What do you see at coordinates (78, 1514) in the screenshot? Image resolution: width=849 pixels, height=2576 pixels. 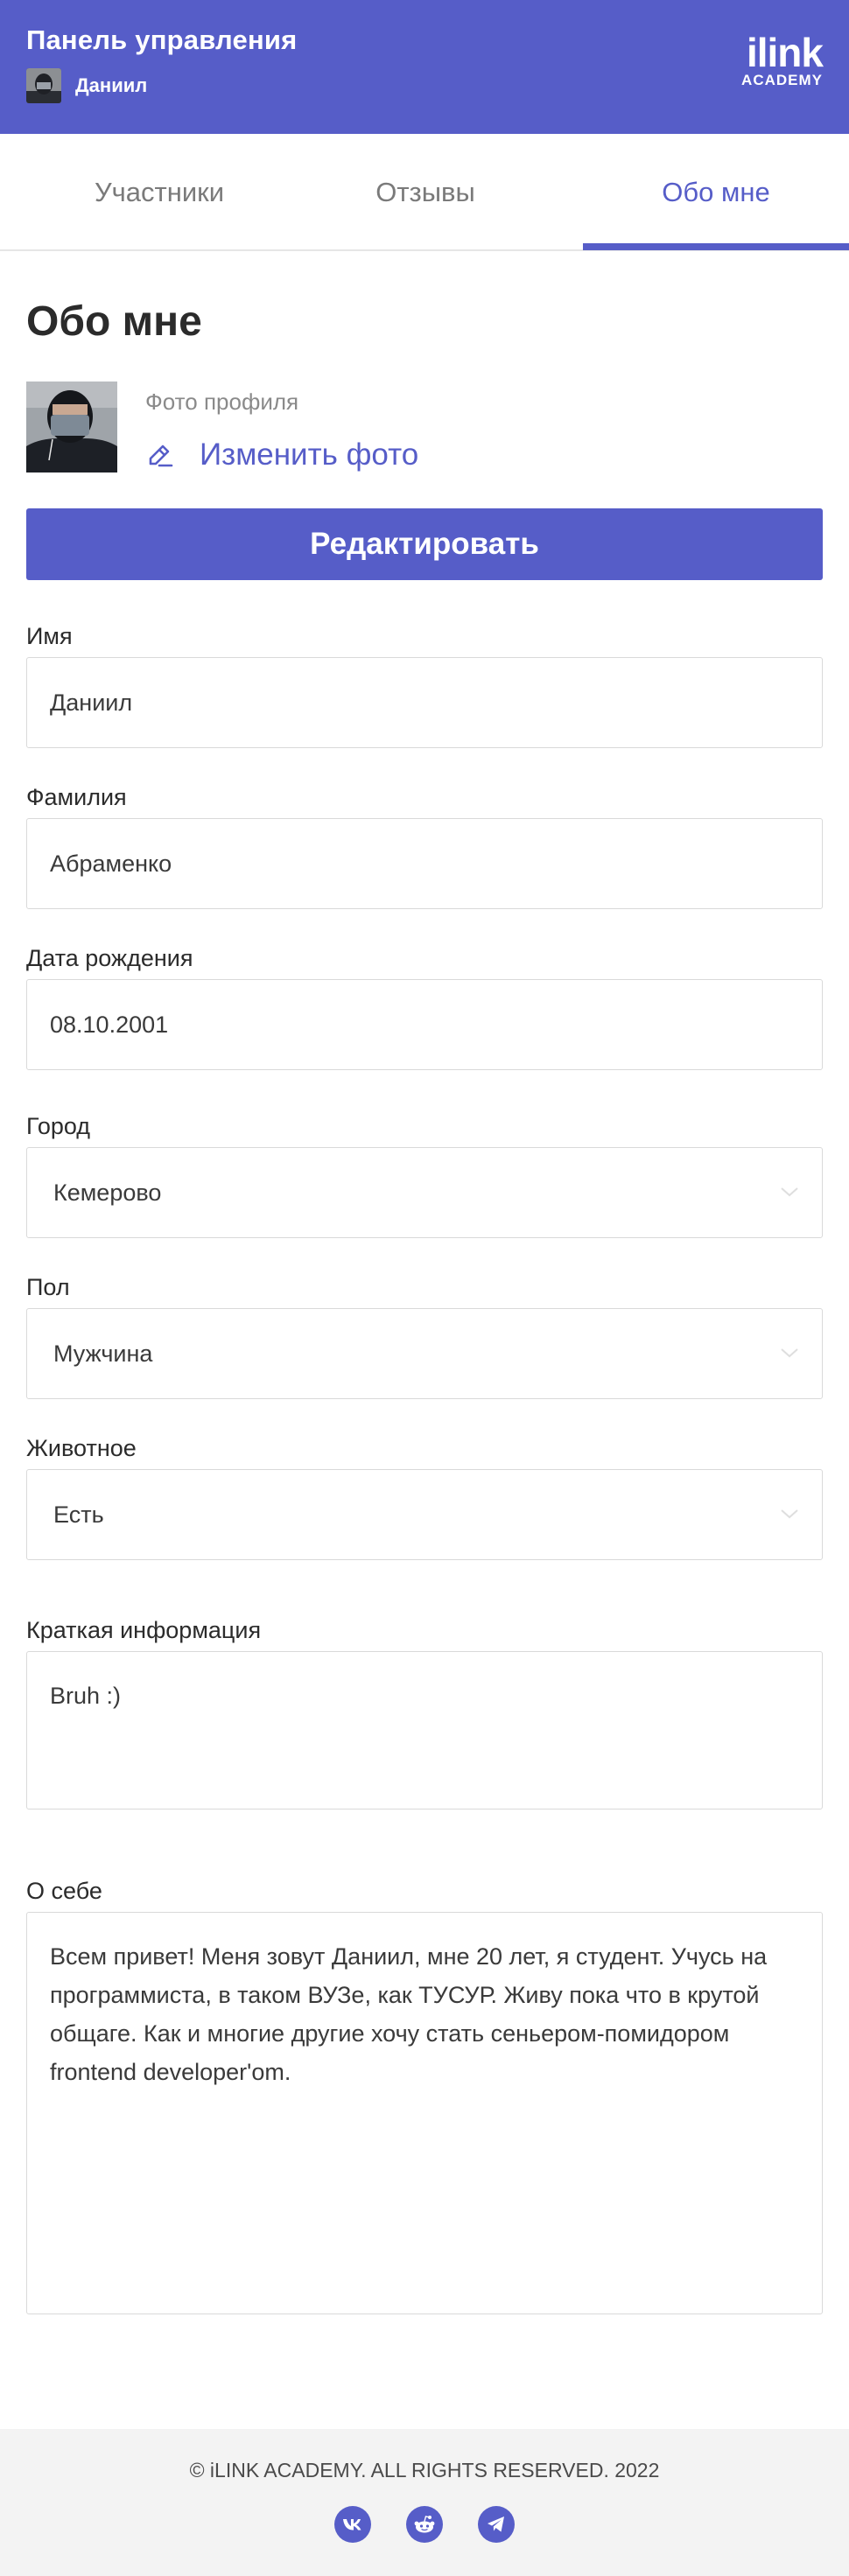 I see `pet-value: Есть` at bounding box center [78, 1514].